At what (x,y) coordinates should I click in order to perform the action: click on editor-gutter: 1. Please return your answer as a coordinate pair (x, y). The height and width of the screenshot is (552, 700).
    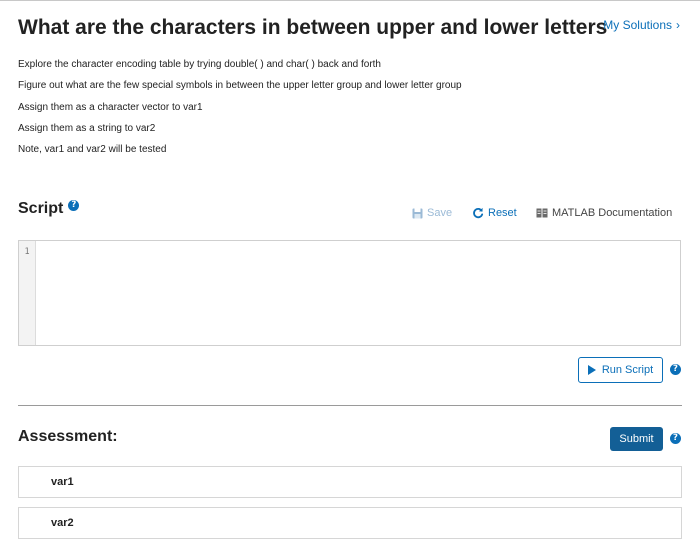
    Looking at the image, I should click on (27, 293).